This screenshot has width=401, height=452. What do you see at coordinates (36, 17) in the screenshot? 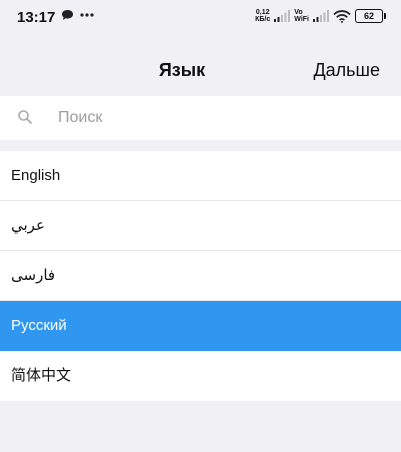
I see `status-time: 13:17` at bounding box center [36, 17].